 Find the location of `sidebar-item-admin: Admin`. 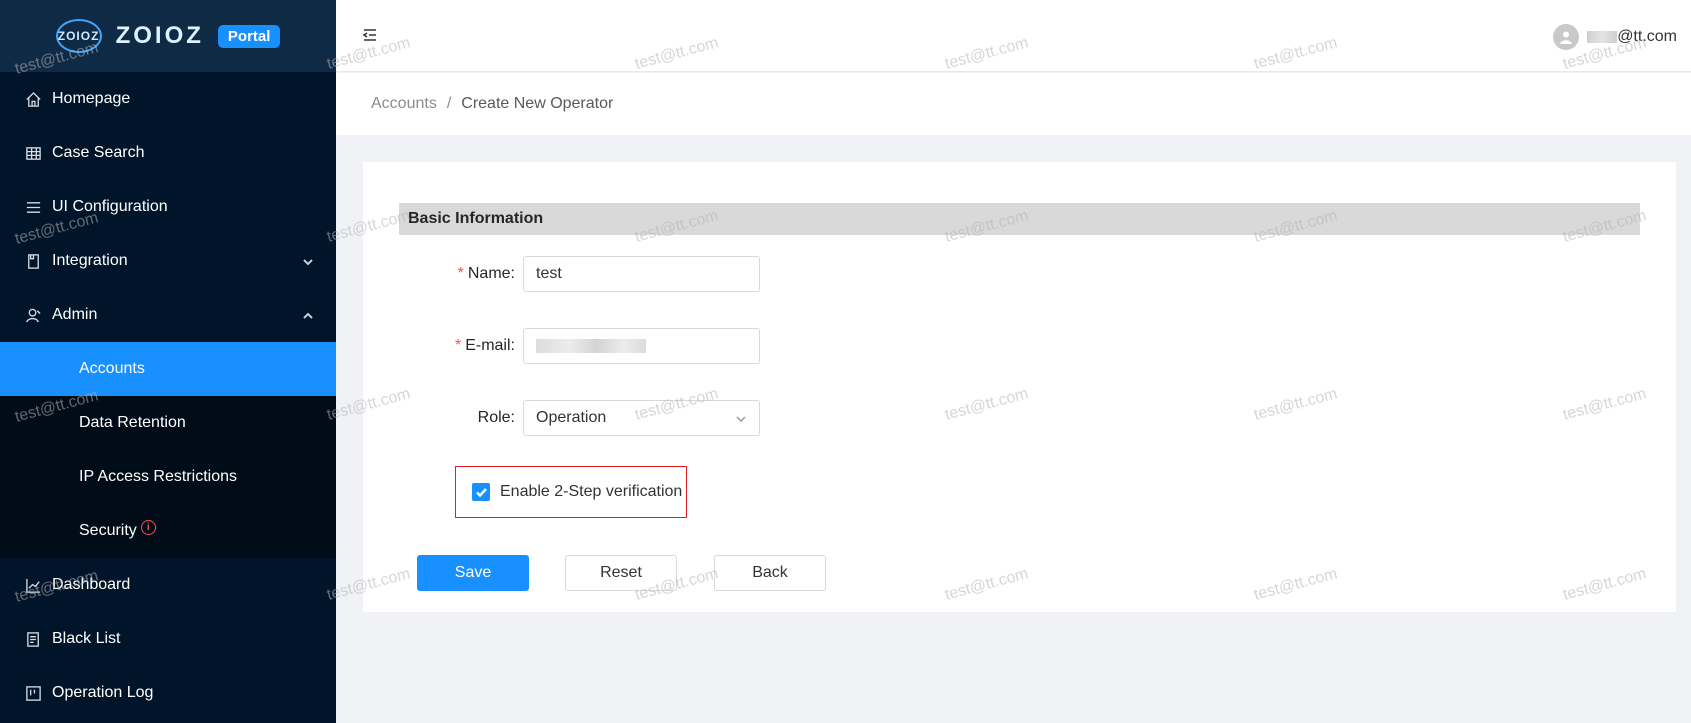

sidebar-item-admin: Admin is located at coordinates (168, 315).